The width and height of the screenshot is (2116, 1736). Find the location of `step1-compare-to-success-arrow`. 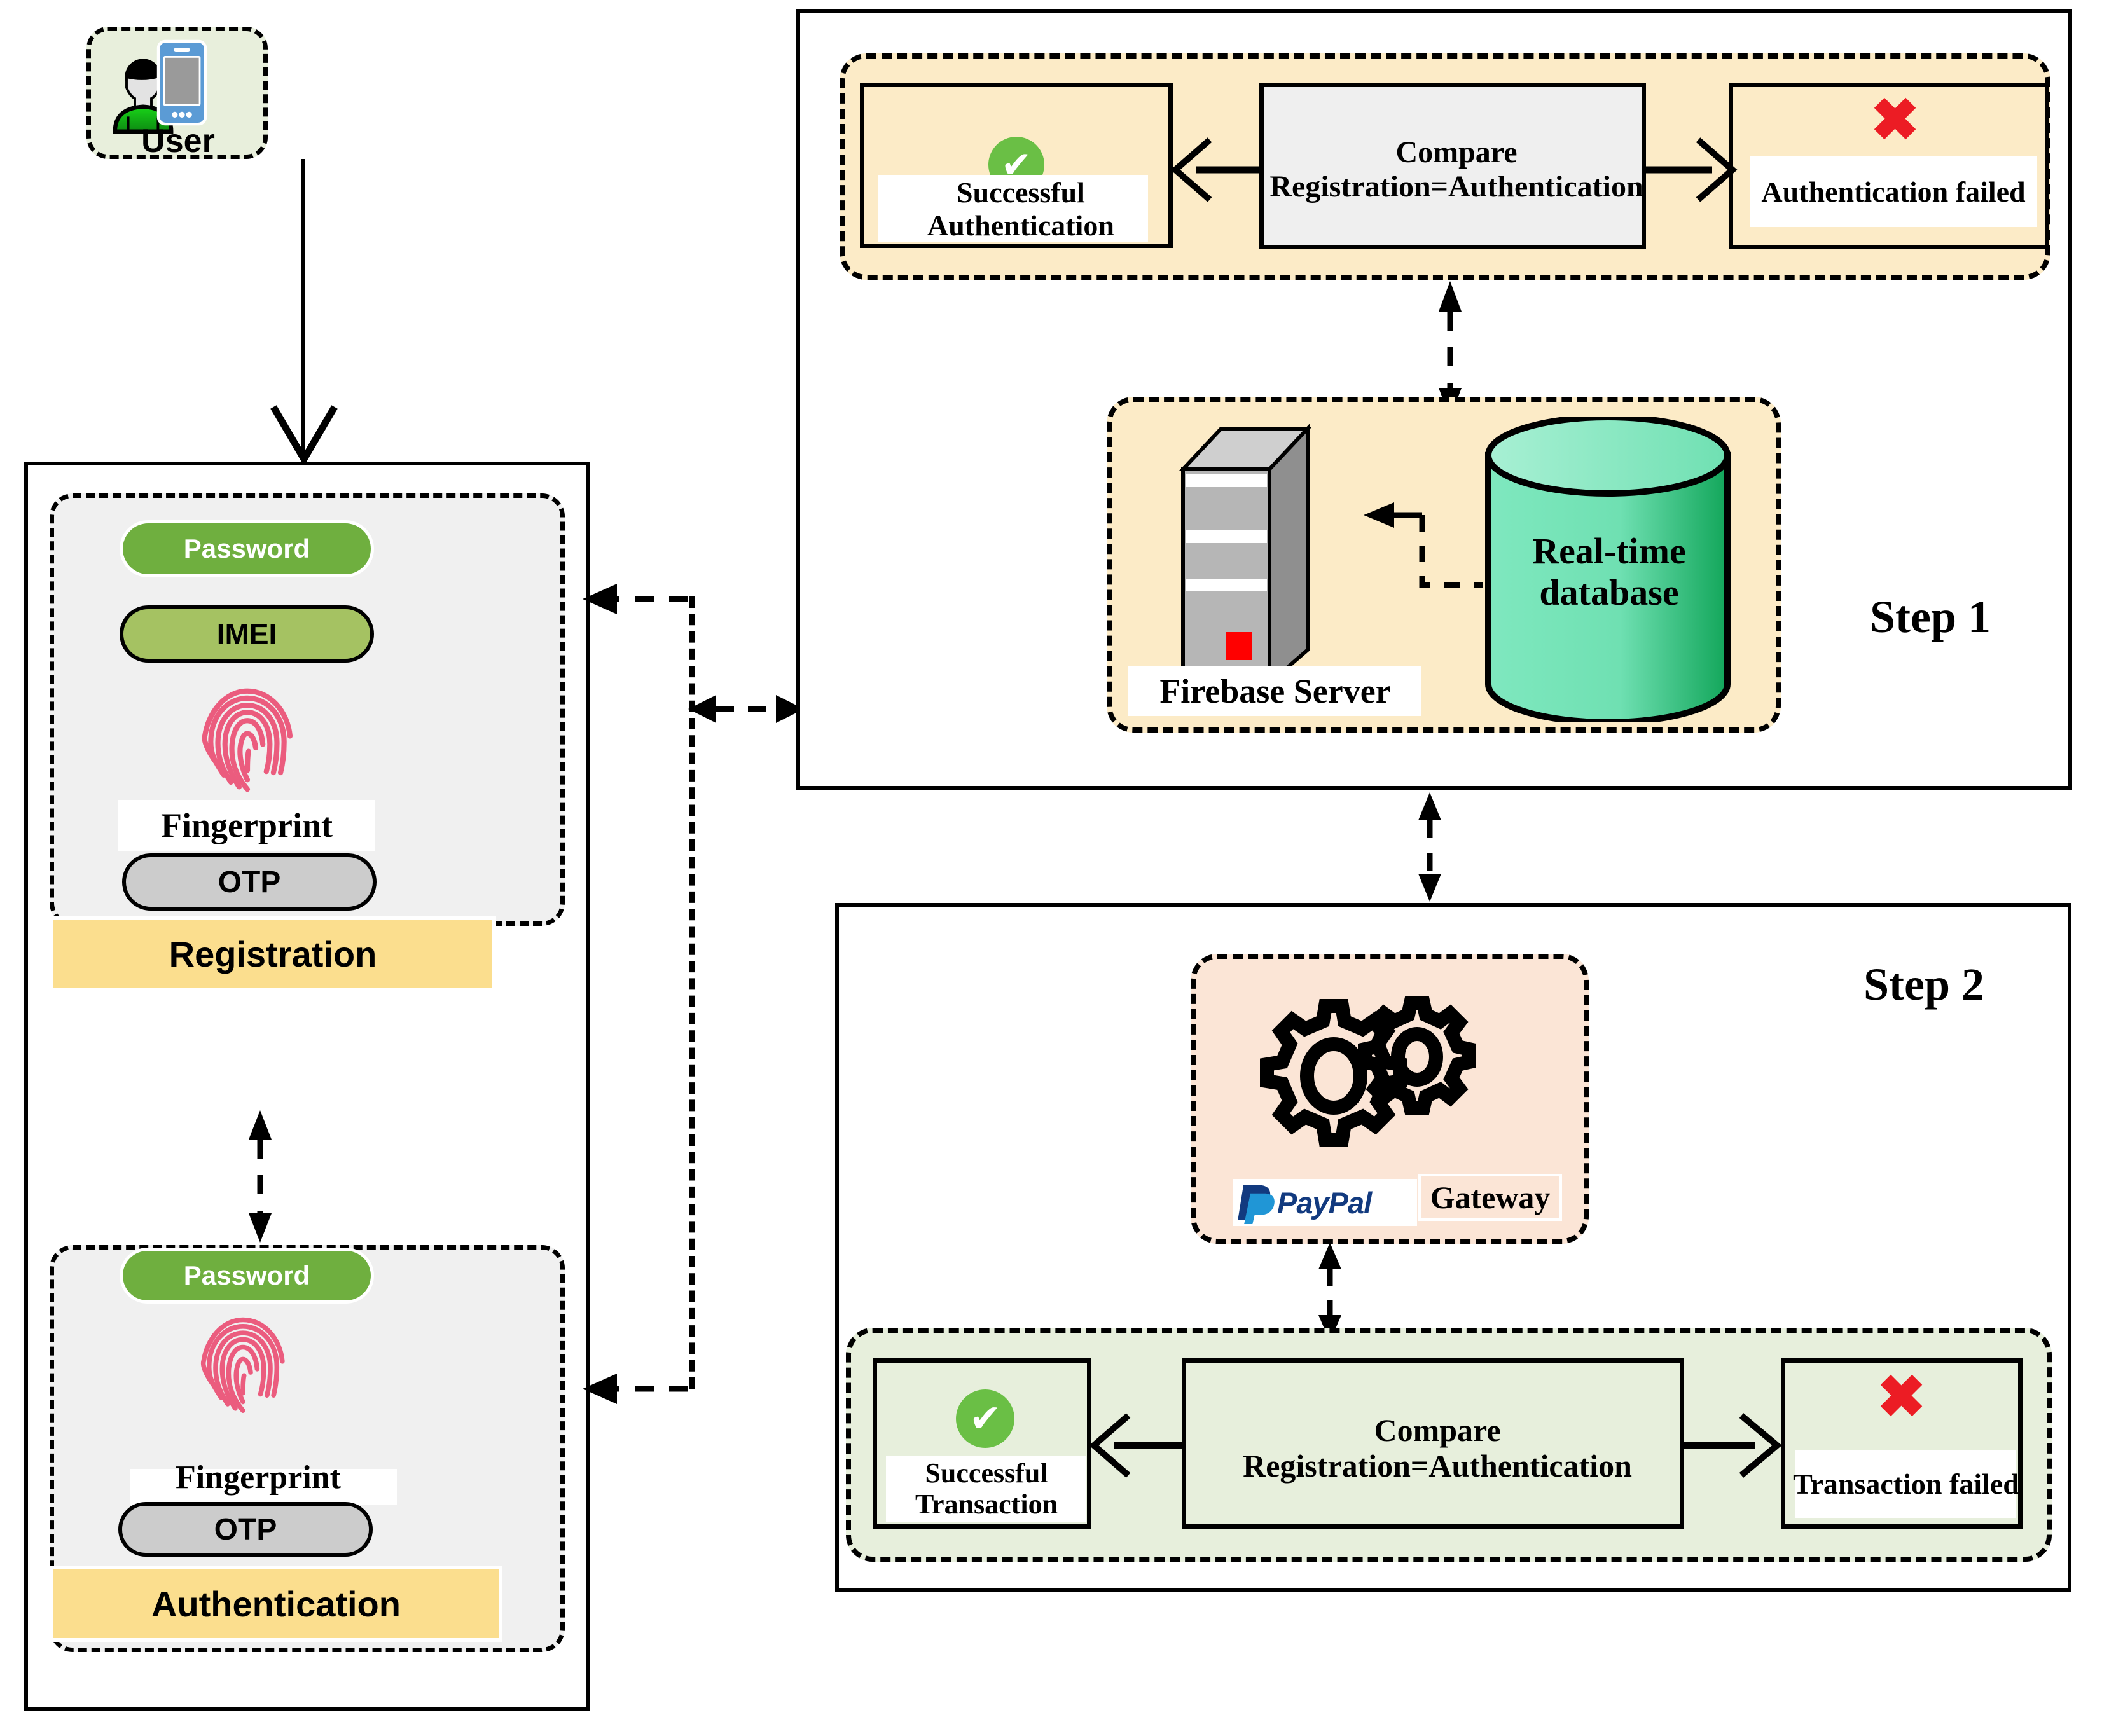

step1-compare-to-success-arrow is located at coordinates (1216, 169).